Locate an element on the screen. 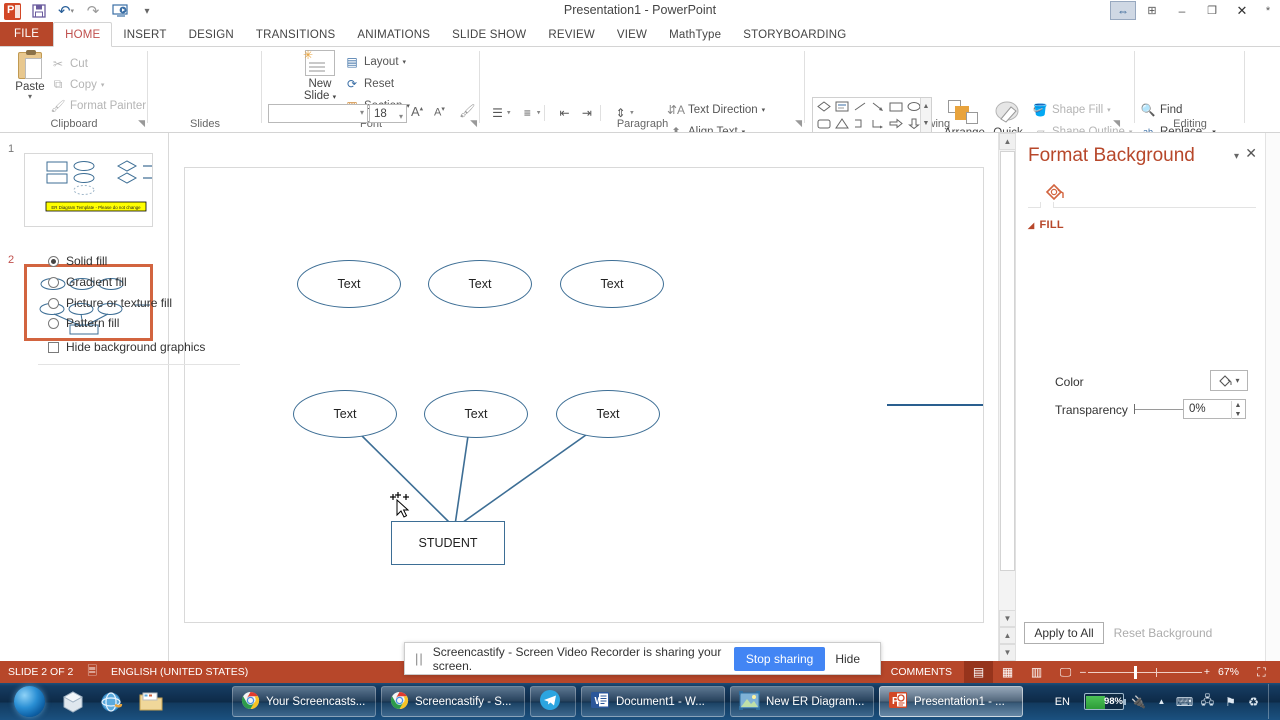 Image resolution: width=1280 pixels, height=720 pixels. scroll-down-button: ▼ is located at coordinates (1007, 618).